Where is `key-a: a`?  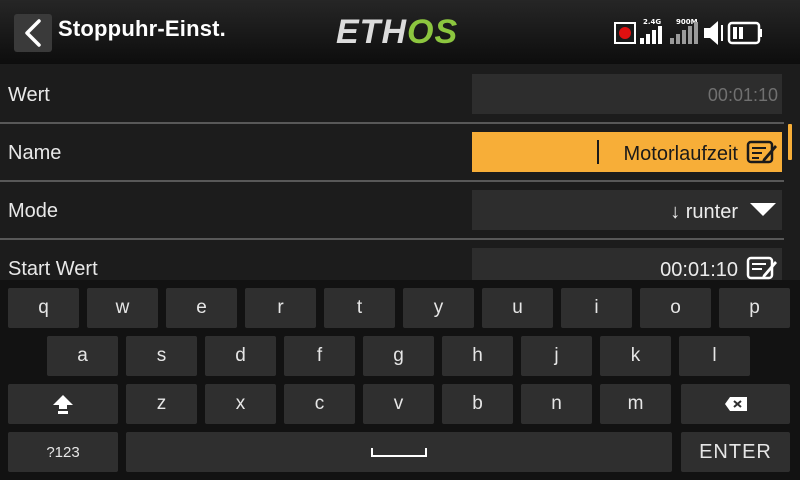 key-a: a is located at coordinates (82, 356).